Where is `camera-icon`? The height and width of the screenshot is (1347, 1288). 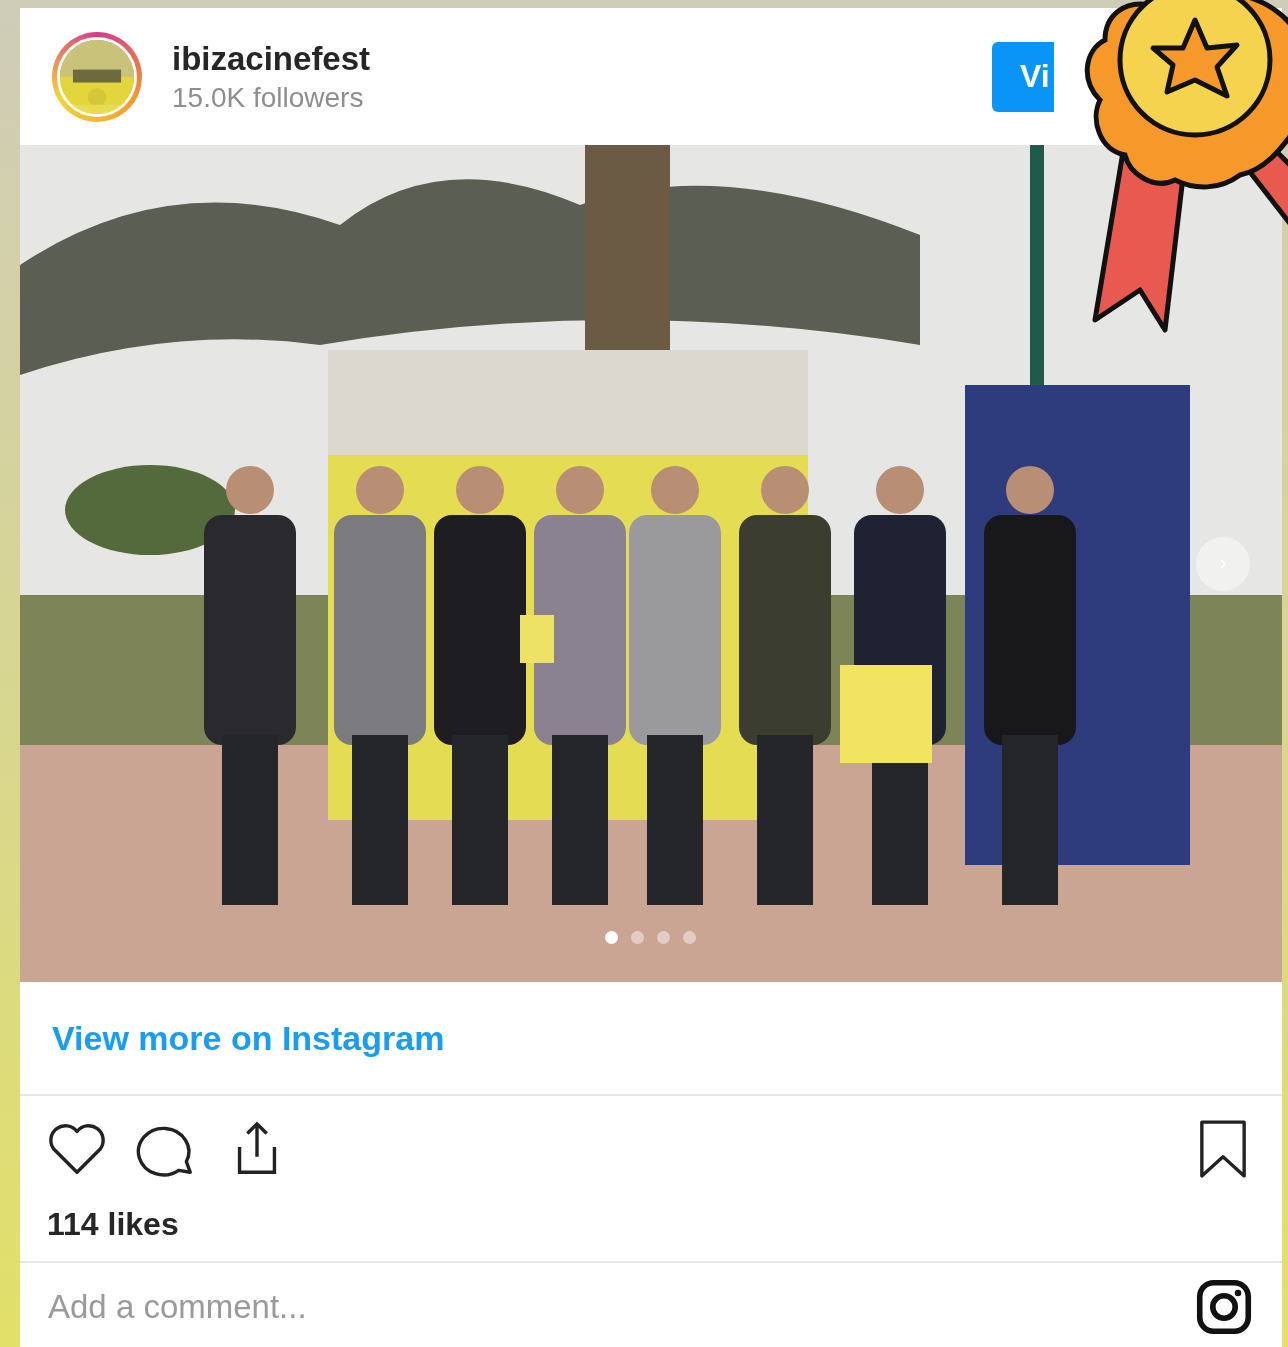 camera-icon is located at coordinates (1224, 1307).